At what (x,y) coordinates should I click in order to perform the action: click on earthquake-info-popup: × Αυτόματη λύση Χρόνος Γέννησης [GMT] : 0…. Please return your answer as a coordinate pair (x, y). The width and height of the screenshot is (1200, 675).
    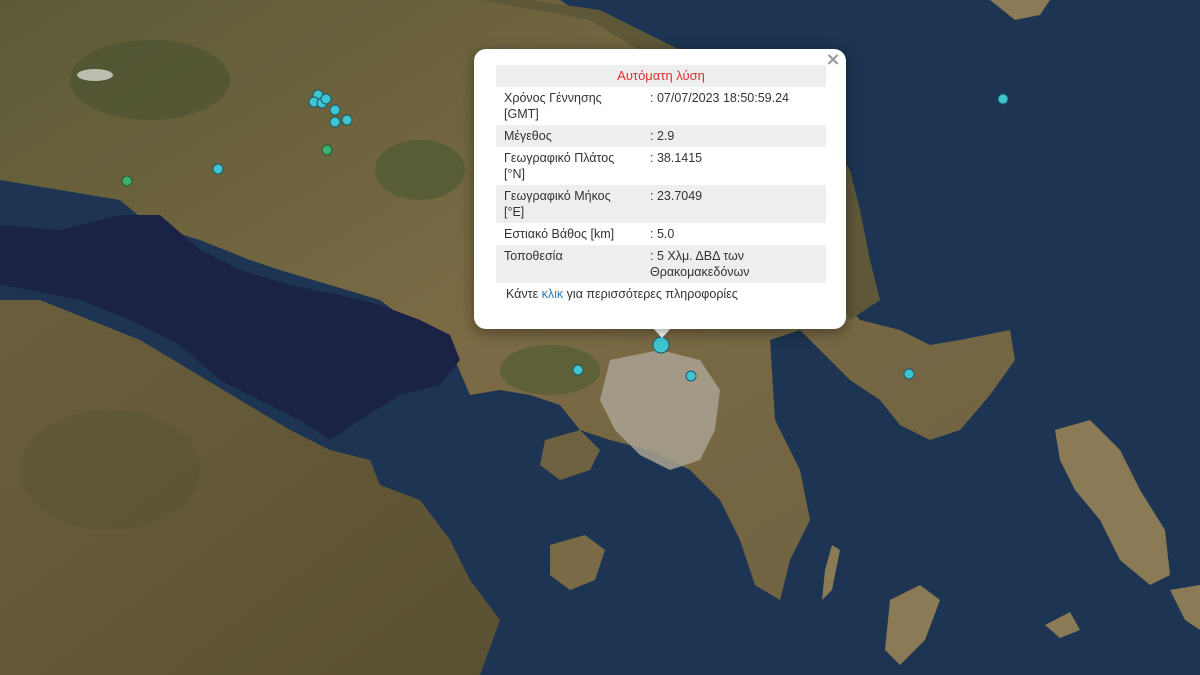
    Looking at the image, I should click on (660, 189).